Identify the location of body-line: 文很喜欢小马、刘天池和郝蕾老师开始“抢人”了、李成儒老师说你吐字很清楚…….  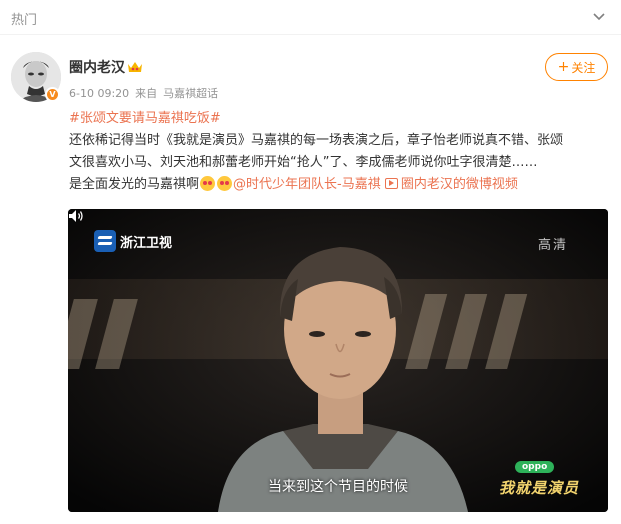
(303, 162).